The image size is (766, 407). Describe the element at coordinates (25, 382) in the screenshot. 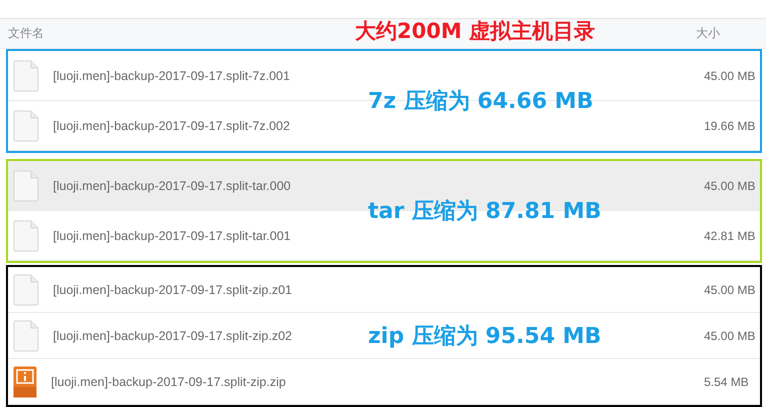

I see `zip-file-icon` at that location.